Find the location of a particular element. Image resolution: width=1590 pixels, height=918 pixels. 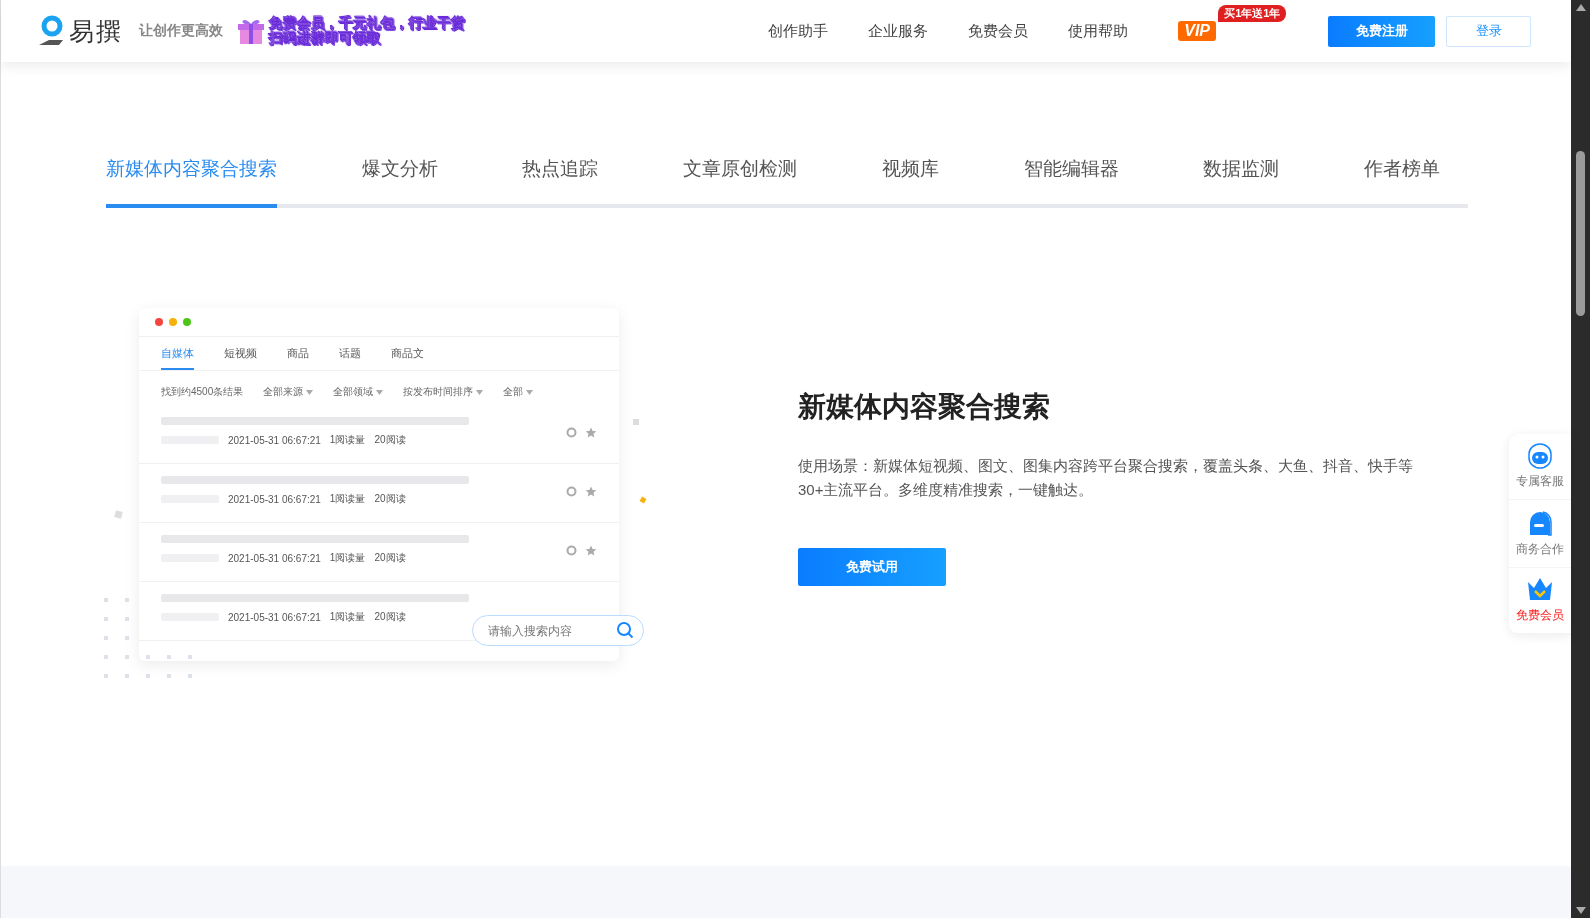

feature-description: 使用场景：新媒体短视频、图文、图集内容跨平台聚合搜索，覆盖头条、大鱼、抖音、快手等30+主流平台。多维度精准搜索，一键触达。 is located at coordinates (1106, 478).